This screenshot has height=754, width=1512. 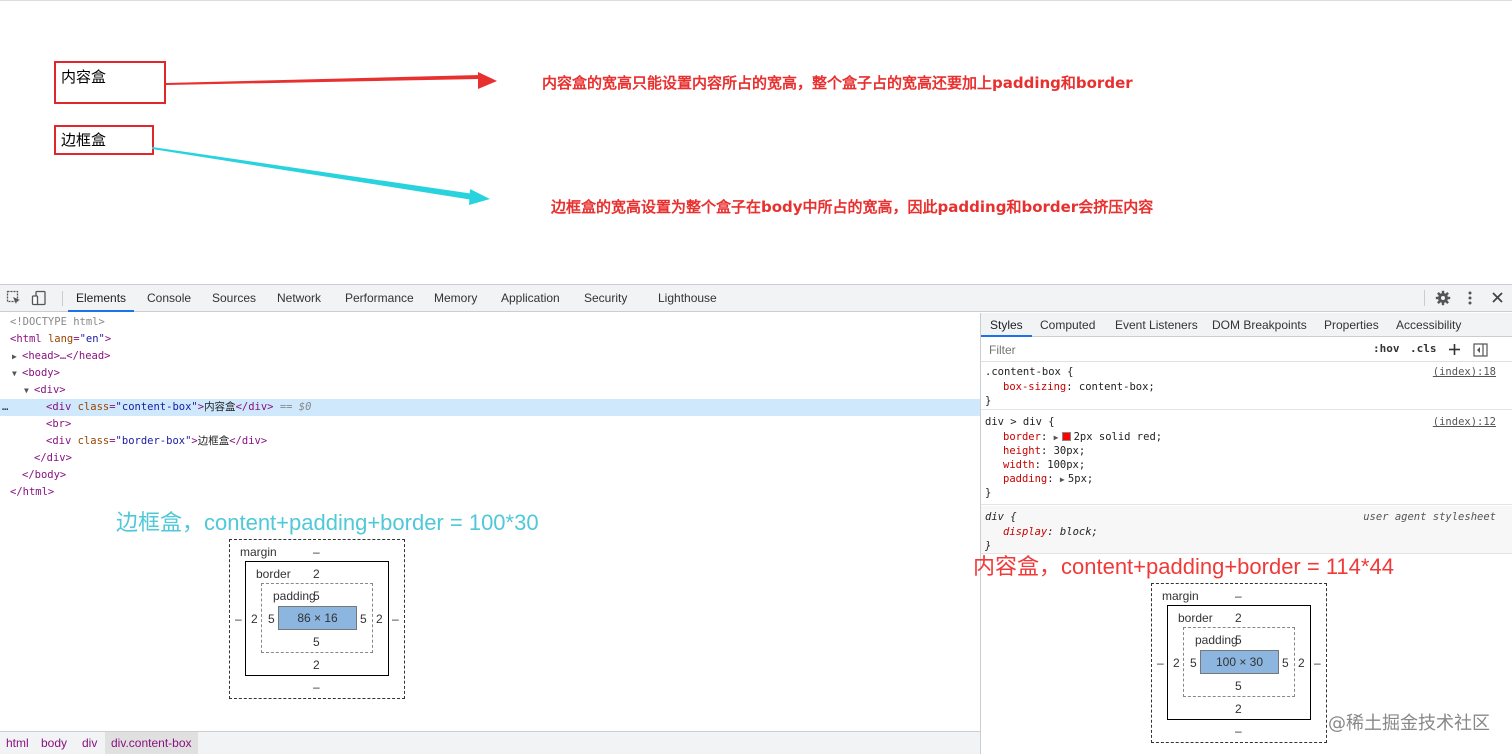 What do you see at coordinates (1238, 640) in the screenshot?
I see `bm-right-padding-top: 5` at bounding box center [1238, 640].